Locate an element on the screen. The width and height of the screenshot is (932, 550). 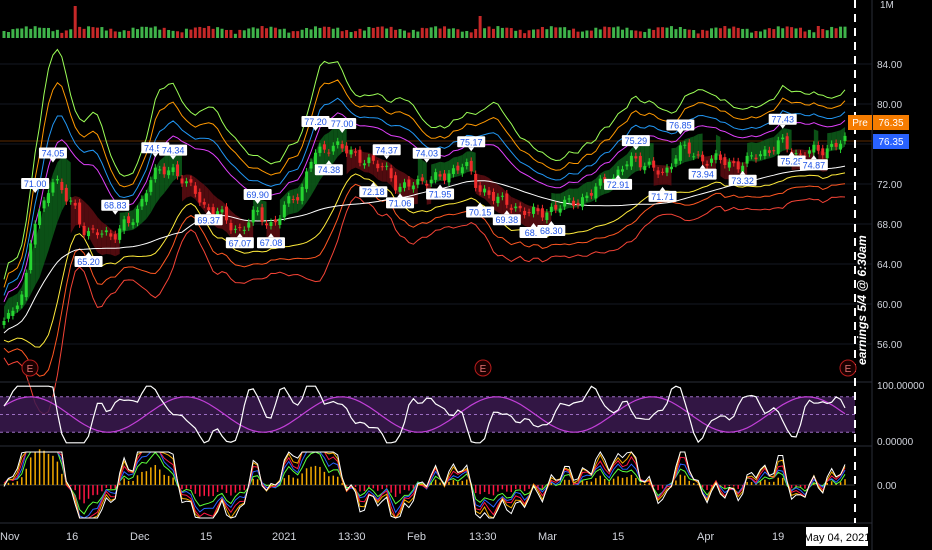
price-annotation-text: 72.91 is located at coordinates (618, 185).